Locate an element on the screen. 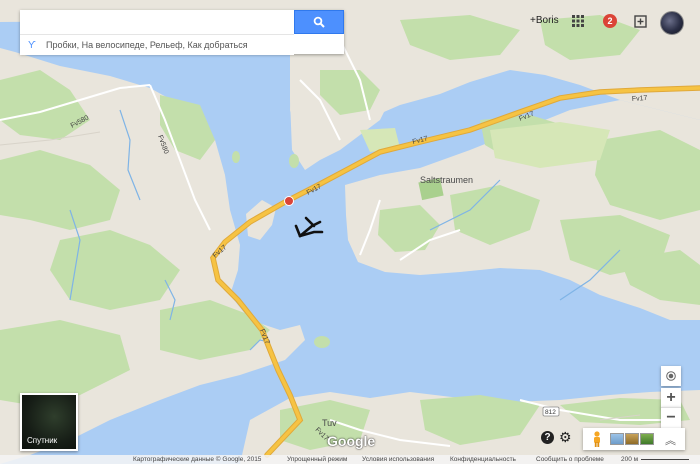 Image resolution: width=700 pixels, height=464 pixels. footer-scale: 200 м is located at coordinates (630, 459).